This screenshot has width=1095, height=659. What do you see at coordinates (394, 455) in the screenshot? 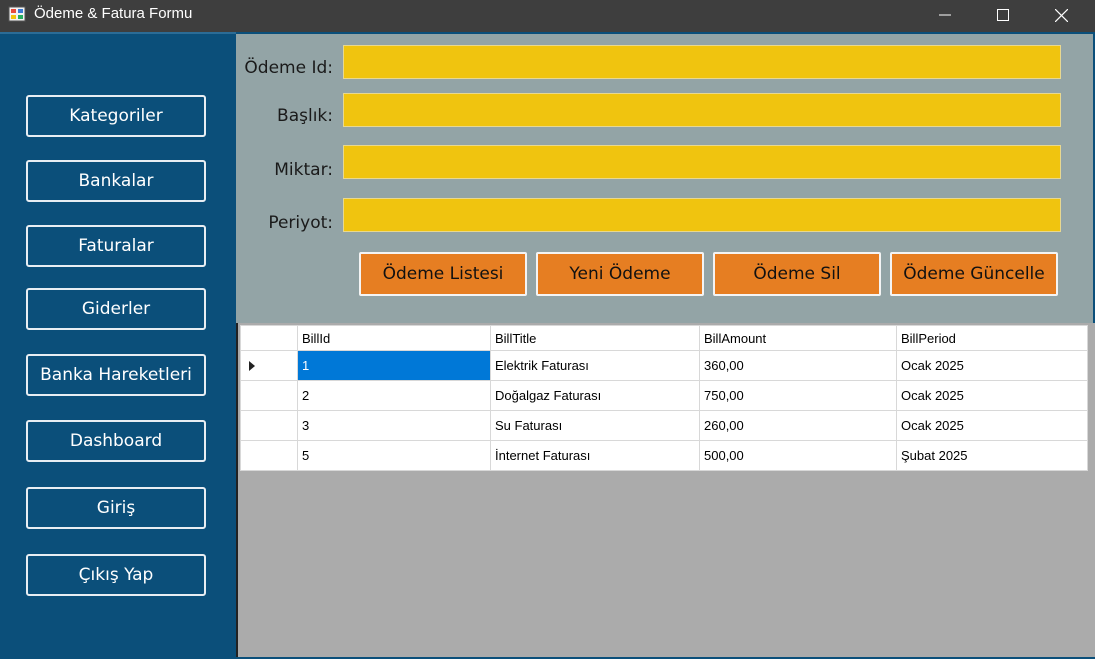
I see `cell-billid: 5` at bounding box center [394, 455].